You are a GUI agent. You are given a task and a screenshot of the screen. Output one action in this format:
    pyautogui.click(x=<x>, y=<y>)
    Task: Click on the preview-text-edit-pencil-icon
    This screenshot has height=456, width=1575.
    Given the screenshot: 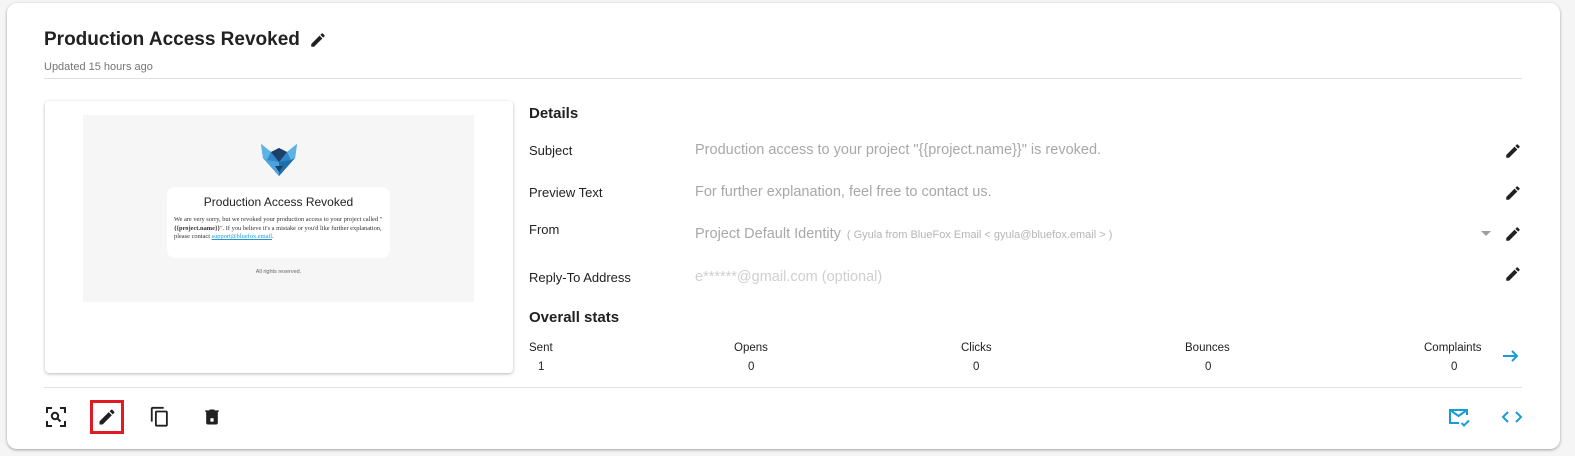 What is the action you would take?
    pyautogui.click(x=1513, y=193)
    